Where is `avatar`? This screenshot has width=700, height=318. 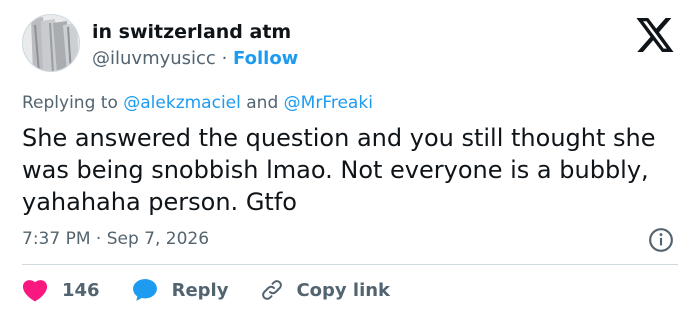 avatar is located at coordinates (51, 43).